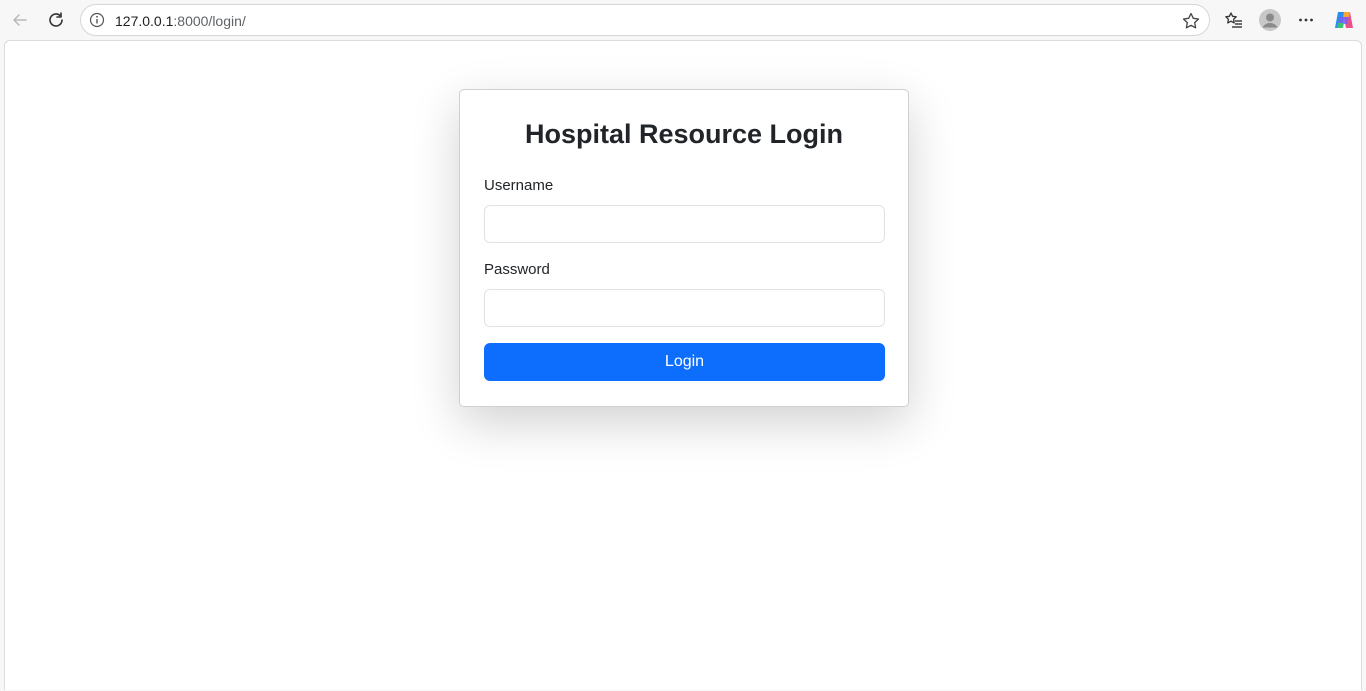  I want to click on back-button, so click(20, 20).